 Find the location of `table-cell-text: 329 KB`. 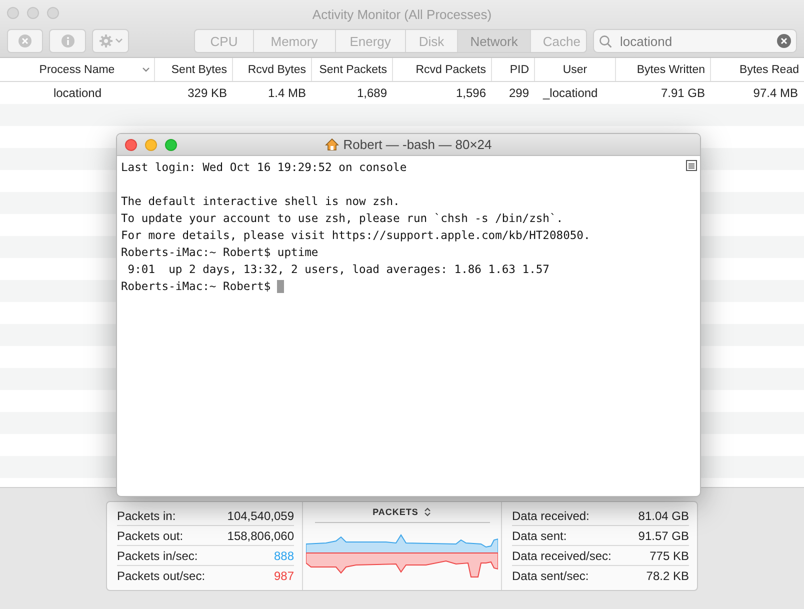

table-cell-text: 329 KB is located at coordinates (207, 93).